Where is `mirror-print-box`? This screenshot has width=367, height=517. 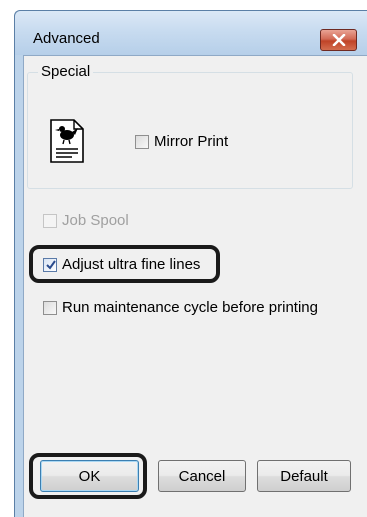 mirror-print-box is located at coordinates (142, 141).